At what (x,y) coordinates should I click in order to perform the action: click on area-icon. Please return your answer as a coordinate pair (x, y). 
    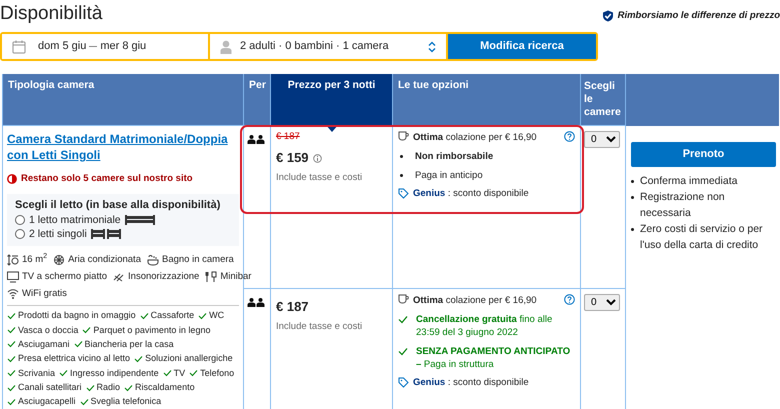
    Looking at the image, I should click on (13, 260).